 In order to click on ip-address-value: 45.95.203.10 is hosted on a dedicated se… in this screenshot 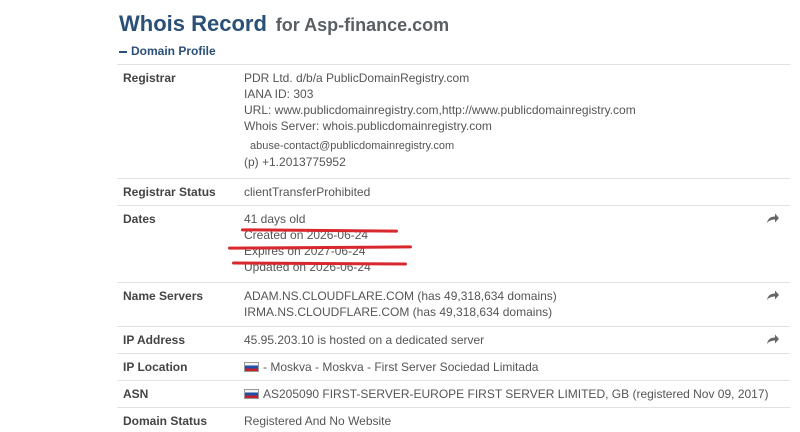, I will do `click(364, 340)`.